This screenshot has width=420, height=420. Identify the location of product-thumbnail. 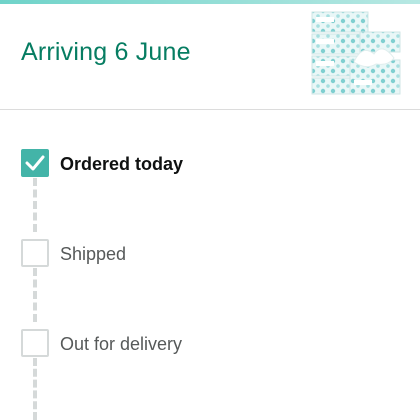
(356, 52).